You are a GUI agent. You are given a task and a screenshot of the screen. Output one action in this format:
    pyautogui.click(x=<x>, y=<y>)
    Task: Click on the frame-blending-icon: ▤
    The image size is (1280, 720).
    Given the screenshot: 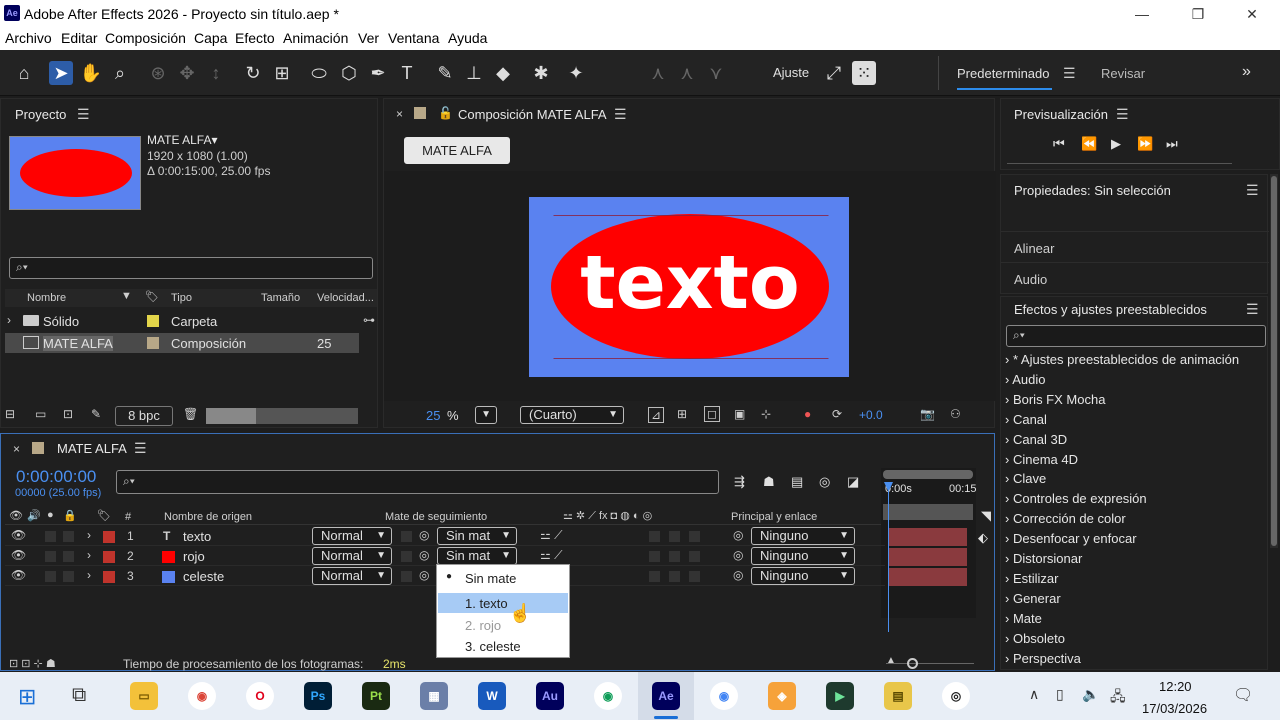 What is the action you would take?
    pyautogui.click(x=797, y=482)
    